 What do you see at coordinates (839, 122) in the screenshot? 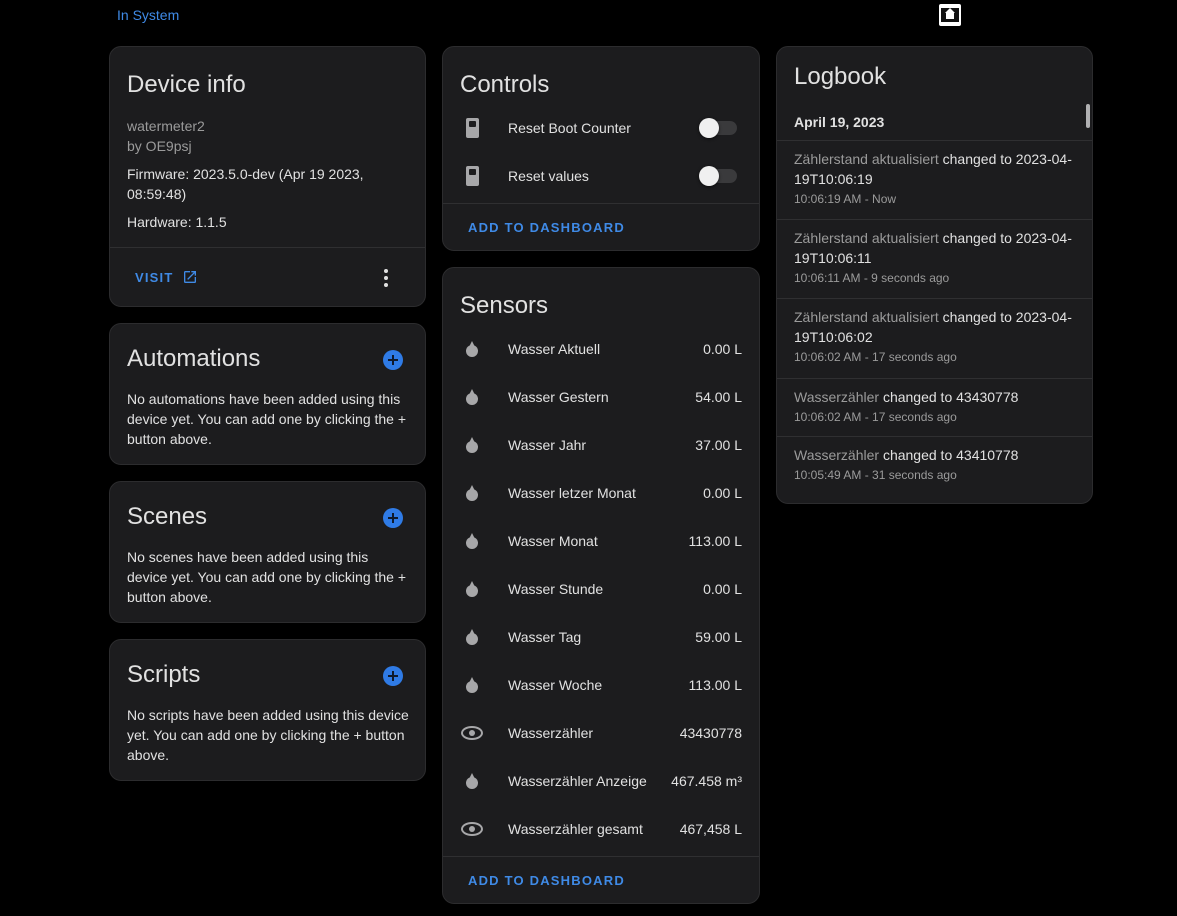
I see `logbook-date: April 19, 2023` at bounding box center [839, 122].